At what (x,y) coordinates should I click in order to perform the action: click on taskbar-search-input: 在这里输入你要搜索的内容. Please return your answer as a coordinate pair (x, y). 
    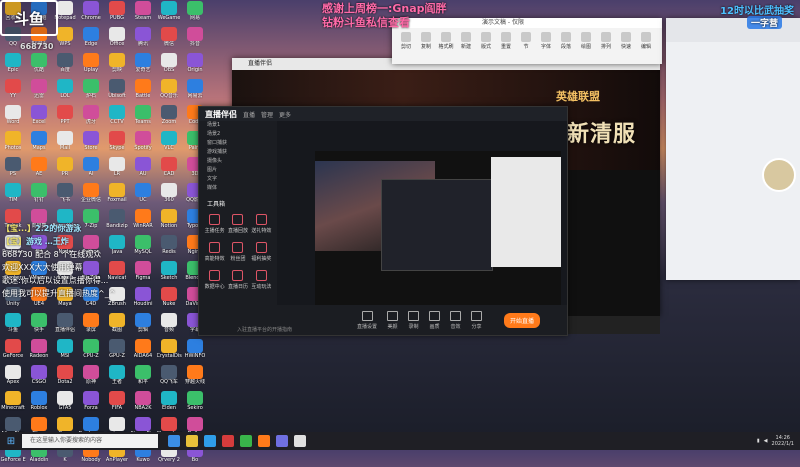
    Looking at the image, I should click on (90, 441).